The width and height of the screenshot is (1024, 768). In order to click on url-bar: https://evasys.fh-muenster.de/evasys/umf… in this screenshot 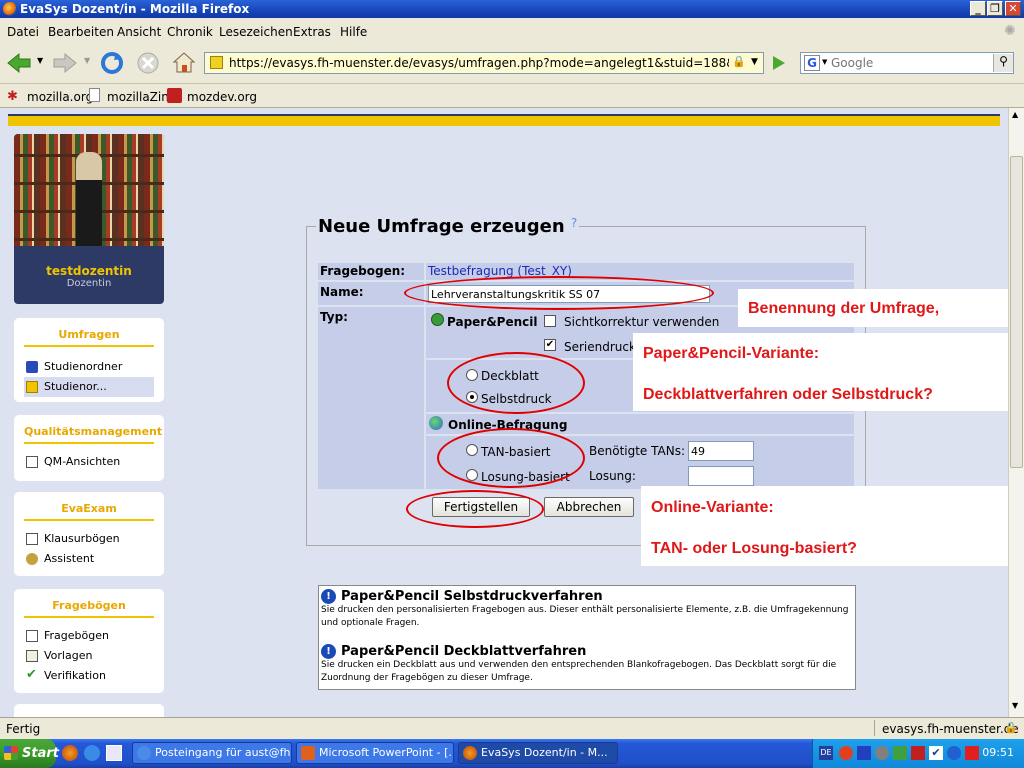, I will do `click(484, 63)`.